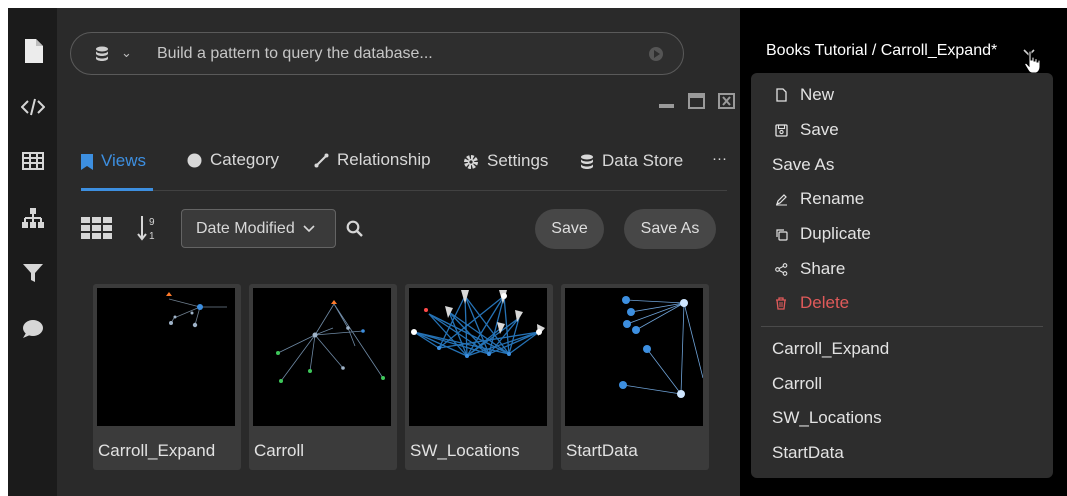 The height and width of the screenshot is (496, 1067). What do you see at coordinates (832, 198) in the screenshot?
I see `menu-item-label: Rename` at bounding box center [832, 198].